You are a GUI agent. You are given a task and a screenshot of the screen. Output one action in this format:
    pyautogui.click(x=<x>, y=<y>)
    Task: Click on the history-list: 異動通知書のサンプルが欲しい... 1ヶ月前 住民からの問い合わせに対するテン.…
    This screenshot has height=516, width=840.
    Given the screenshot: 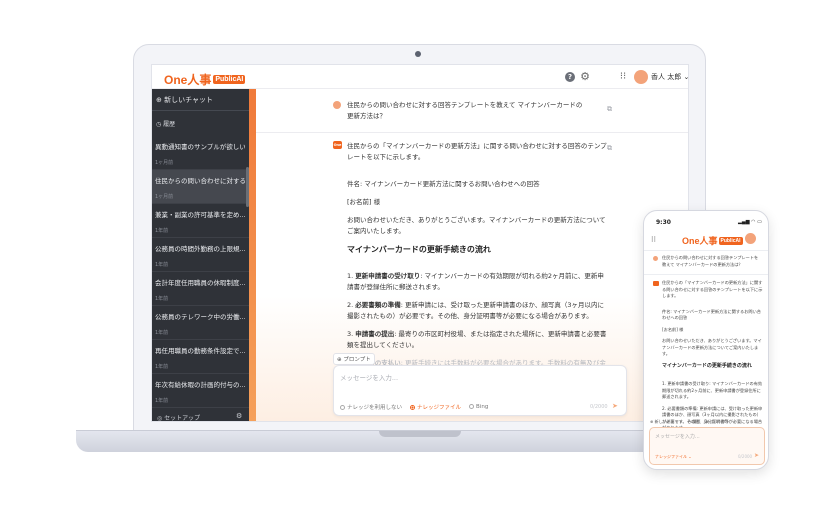 What is the action you would take?
    pyautogui.click(x=200, y=272)
    